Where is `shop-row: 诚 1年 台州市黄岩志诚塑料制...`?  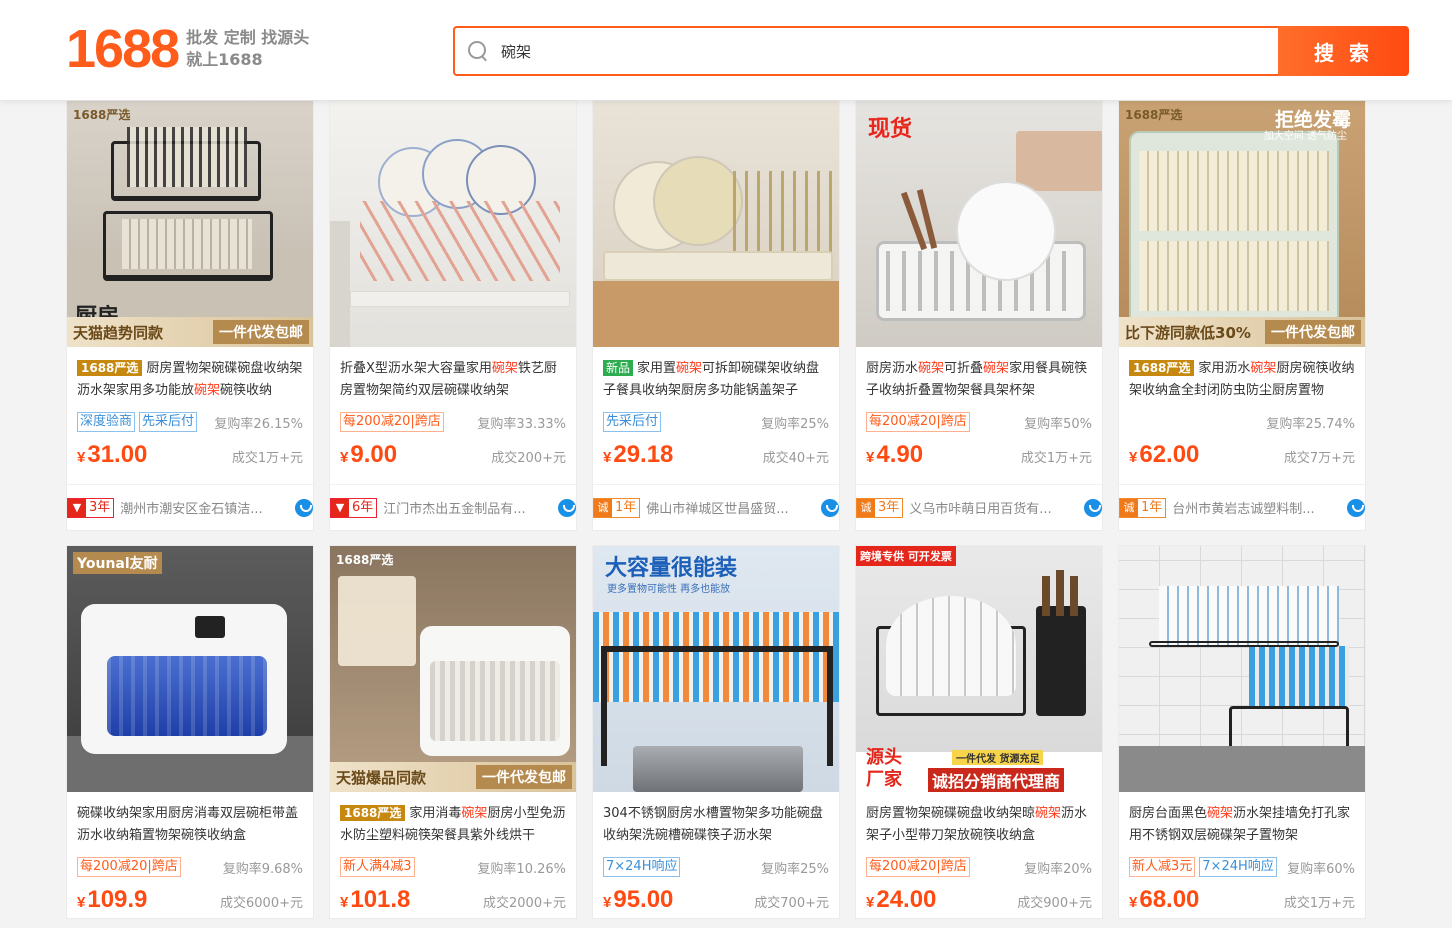 shop-row: 诚 1年 台州市黄岩志诚塑料制... is located at coordinates (1242, 507).